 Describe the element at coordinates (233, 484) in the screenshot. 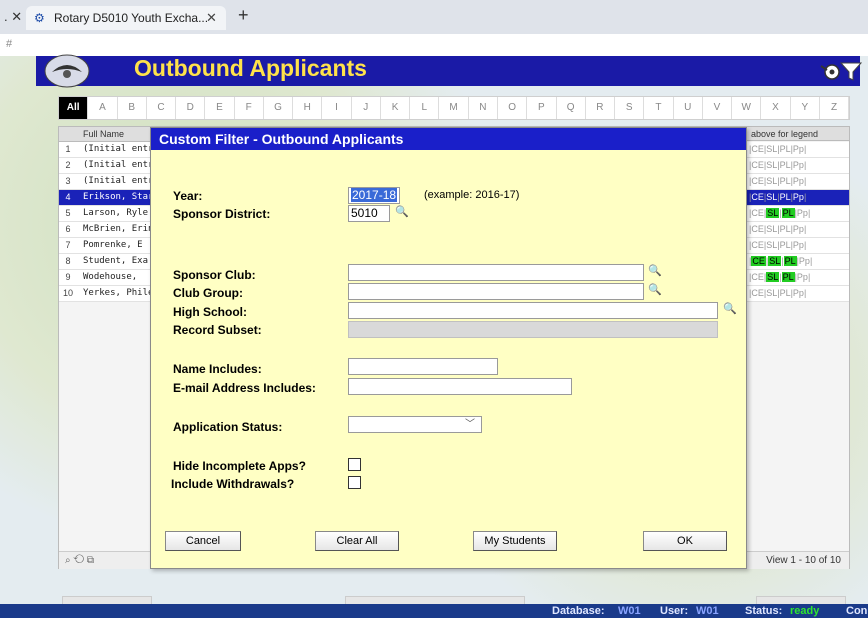

I see `include-withdrawals-label: Include Withdrawals?` at that location.